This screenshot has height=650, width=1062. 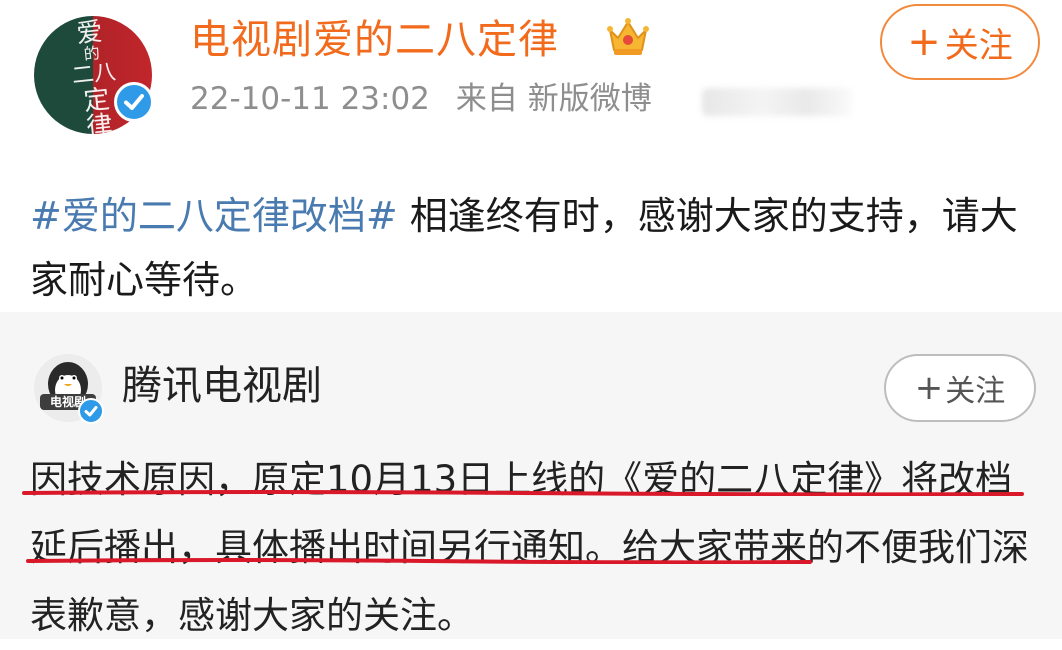 I want to click on author-name: 电视剧爱的二八定律, so click(x=374, y=40).